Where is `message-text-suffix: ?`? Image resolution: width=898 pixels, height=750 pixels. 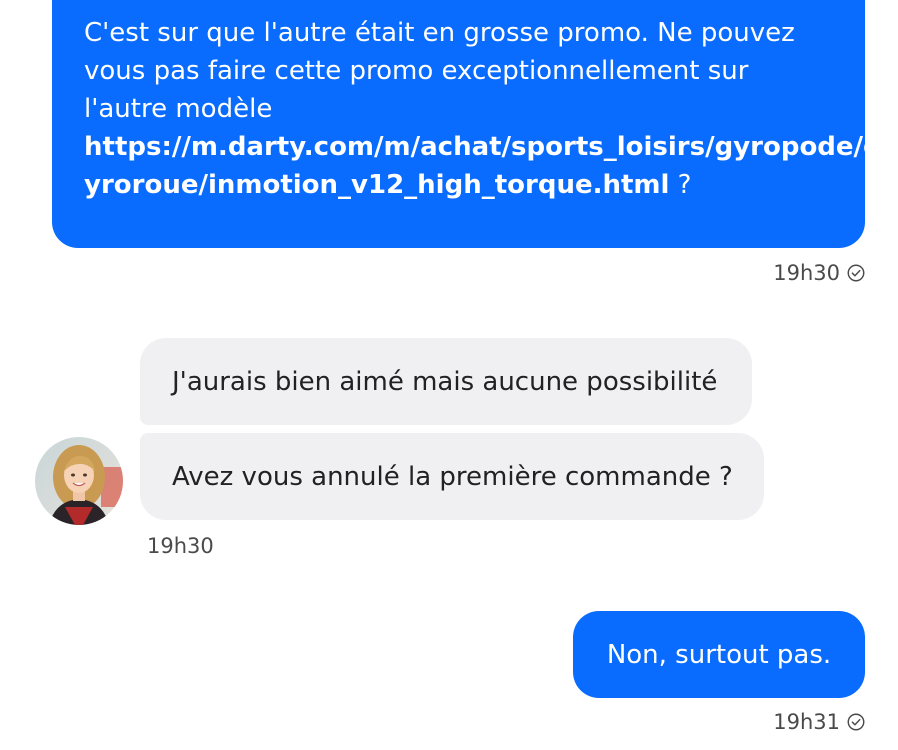 message-text-suffix: ? is located at coordinates (680, 185).